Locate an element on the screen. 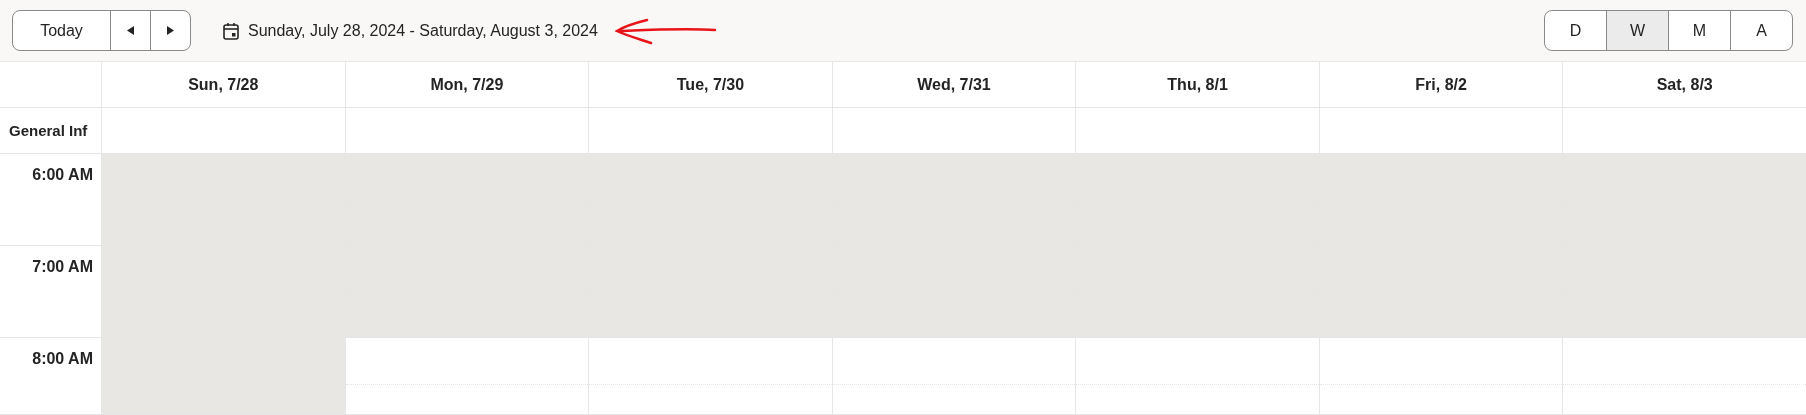 The height and width of the screenshot is (415, 1806). next-button is located at coordinates (170, 30).